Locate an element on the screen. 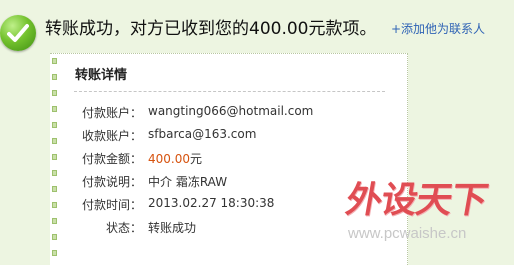 The height and width of the screenshot is (265, 514). amount-value: 400.00 is located at coordinates (169, 159).